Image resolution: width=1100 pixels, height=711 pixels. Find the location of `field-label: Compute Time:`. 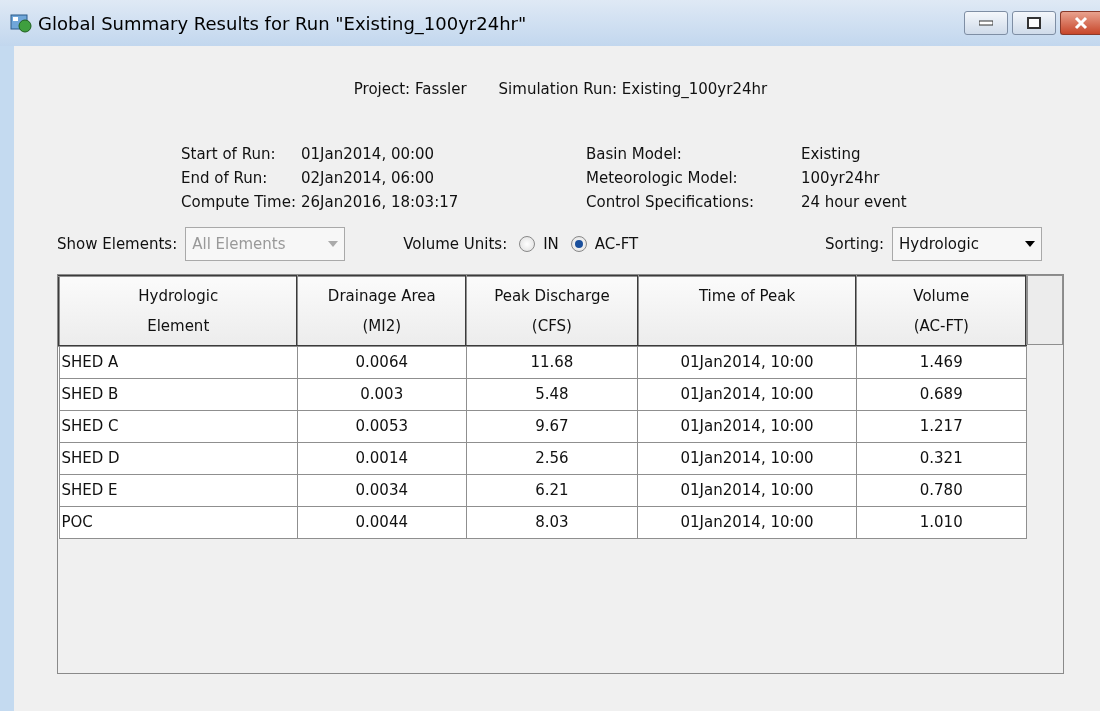

field-label: Compute Time: is located at coordinates (239, 202).